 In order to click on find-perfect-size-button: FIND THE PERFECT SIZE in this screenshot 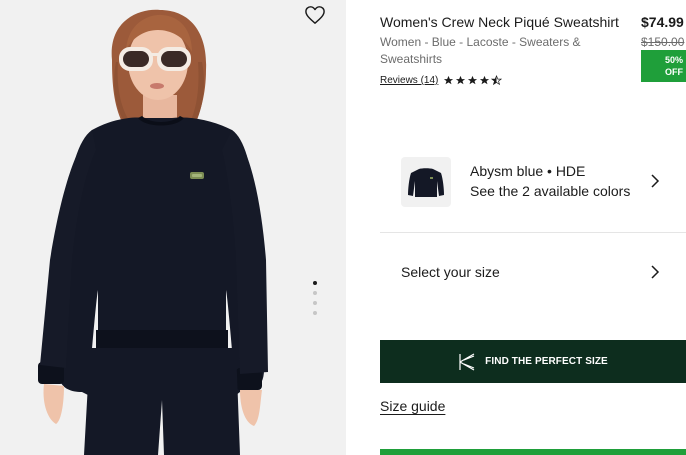, I will do `click(533, 361)`.